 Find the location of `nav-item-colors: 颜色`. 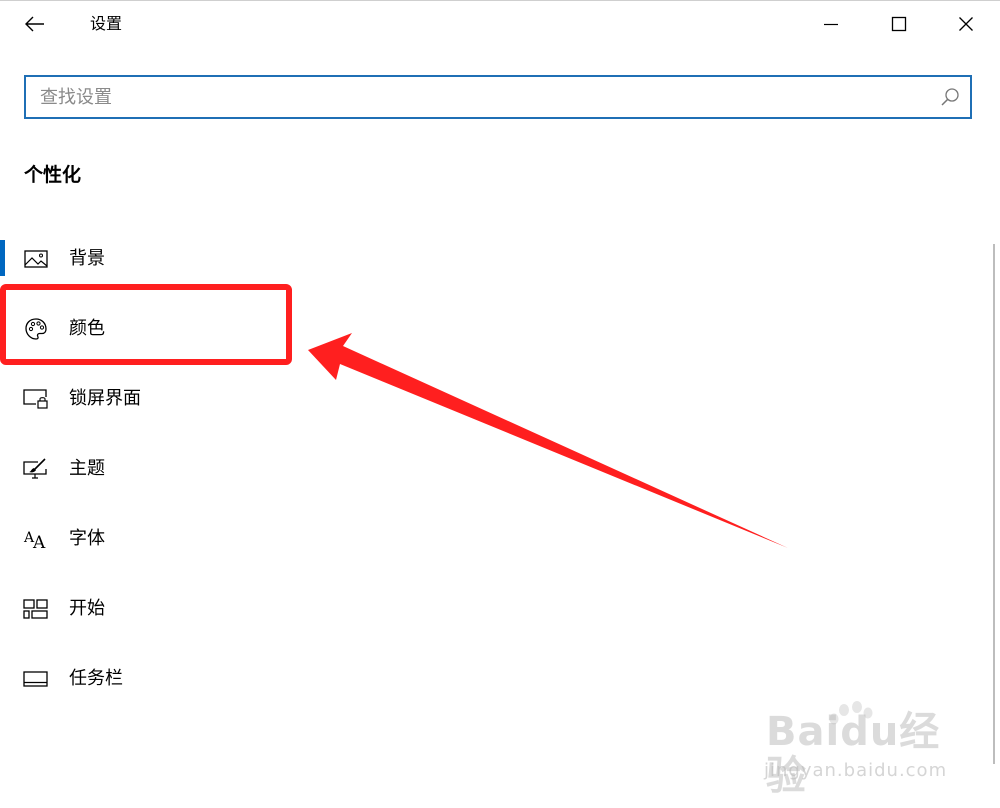

nav-item-colors: 颜色 is located at coordinates (490, 329).